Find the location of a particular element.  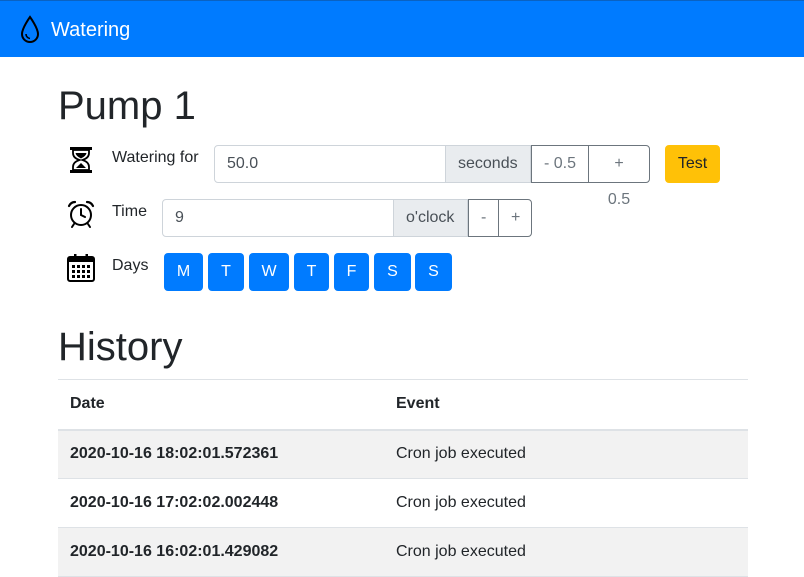

day-button-saturday: S is located at coordinates (392, 272).